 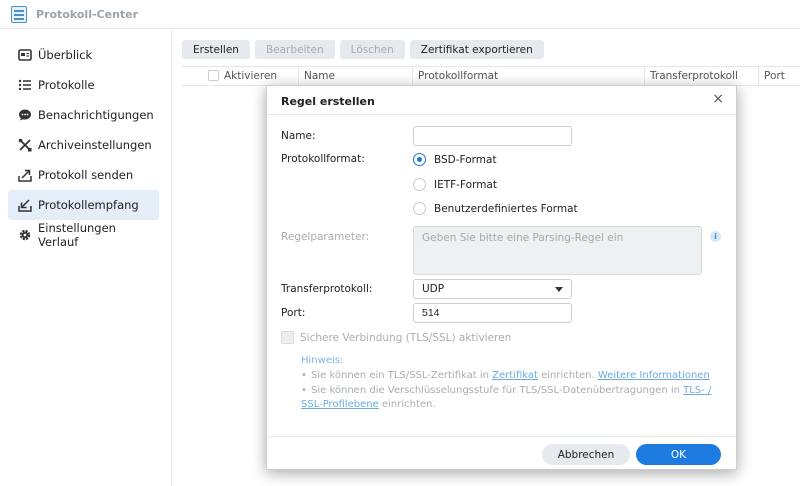 I want to click on column-header-port: Port, so click(x=774, y=76).